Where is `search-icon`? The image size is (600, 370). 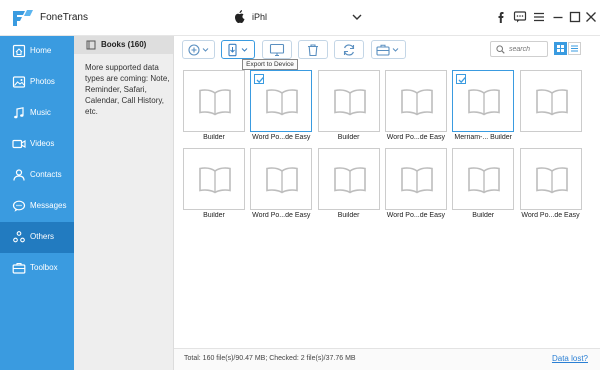 search-icon is located at coordinates (500, 49).